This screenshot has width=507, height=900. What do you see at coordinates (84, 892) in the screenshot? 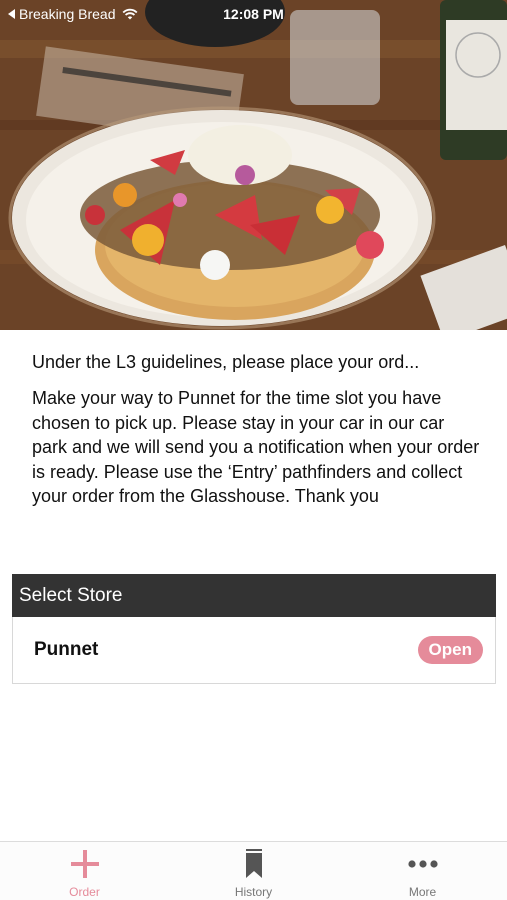
I see `tab-order-label: Order` at bounding box center [84, 892].